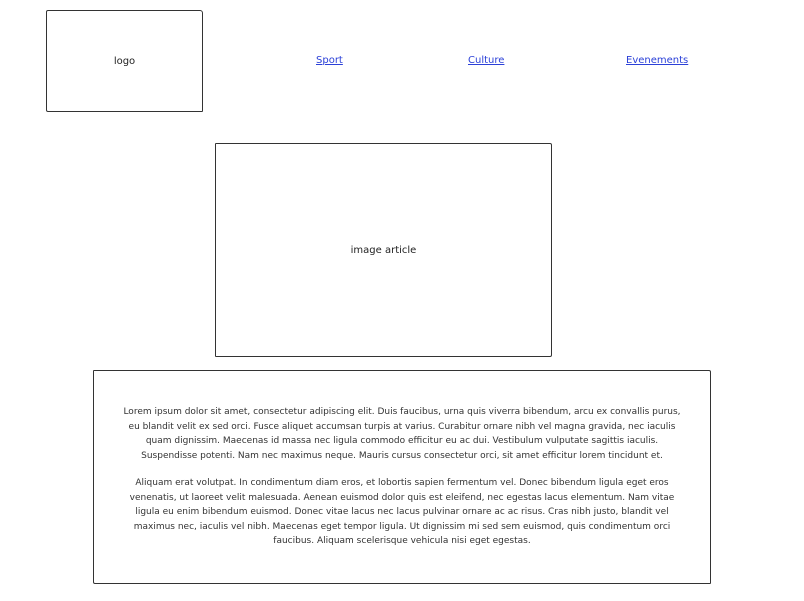 Image resolution: width=804 pixels, height=601 pixels. I want to click on article-image-placeholder: image article, so click(383, 250).